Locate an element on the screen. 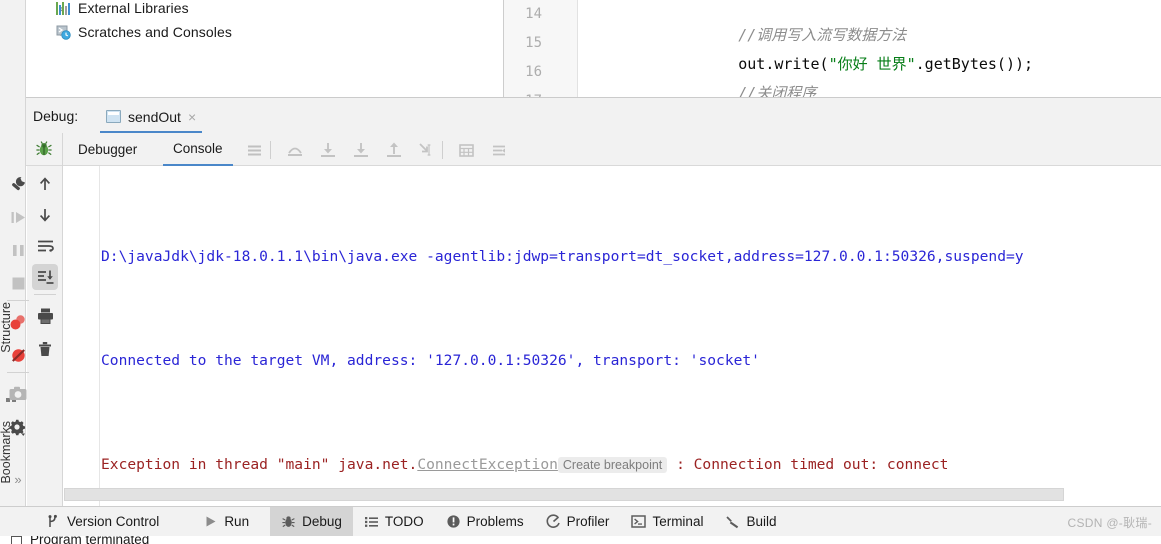 The width and height of the screenshot is (1161, 544). tab-console-label: Console is located at coordinates (198, 148).